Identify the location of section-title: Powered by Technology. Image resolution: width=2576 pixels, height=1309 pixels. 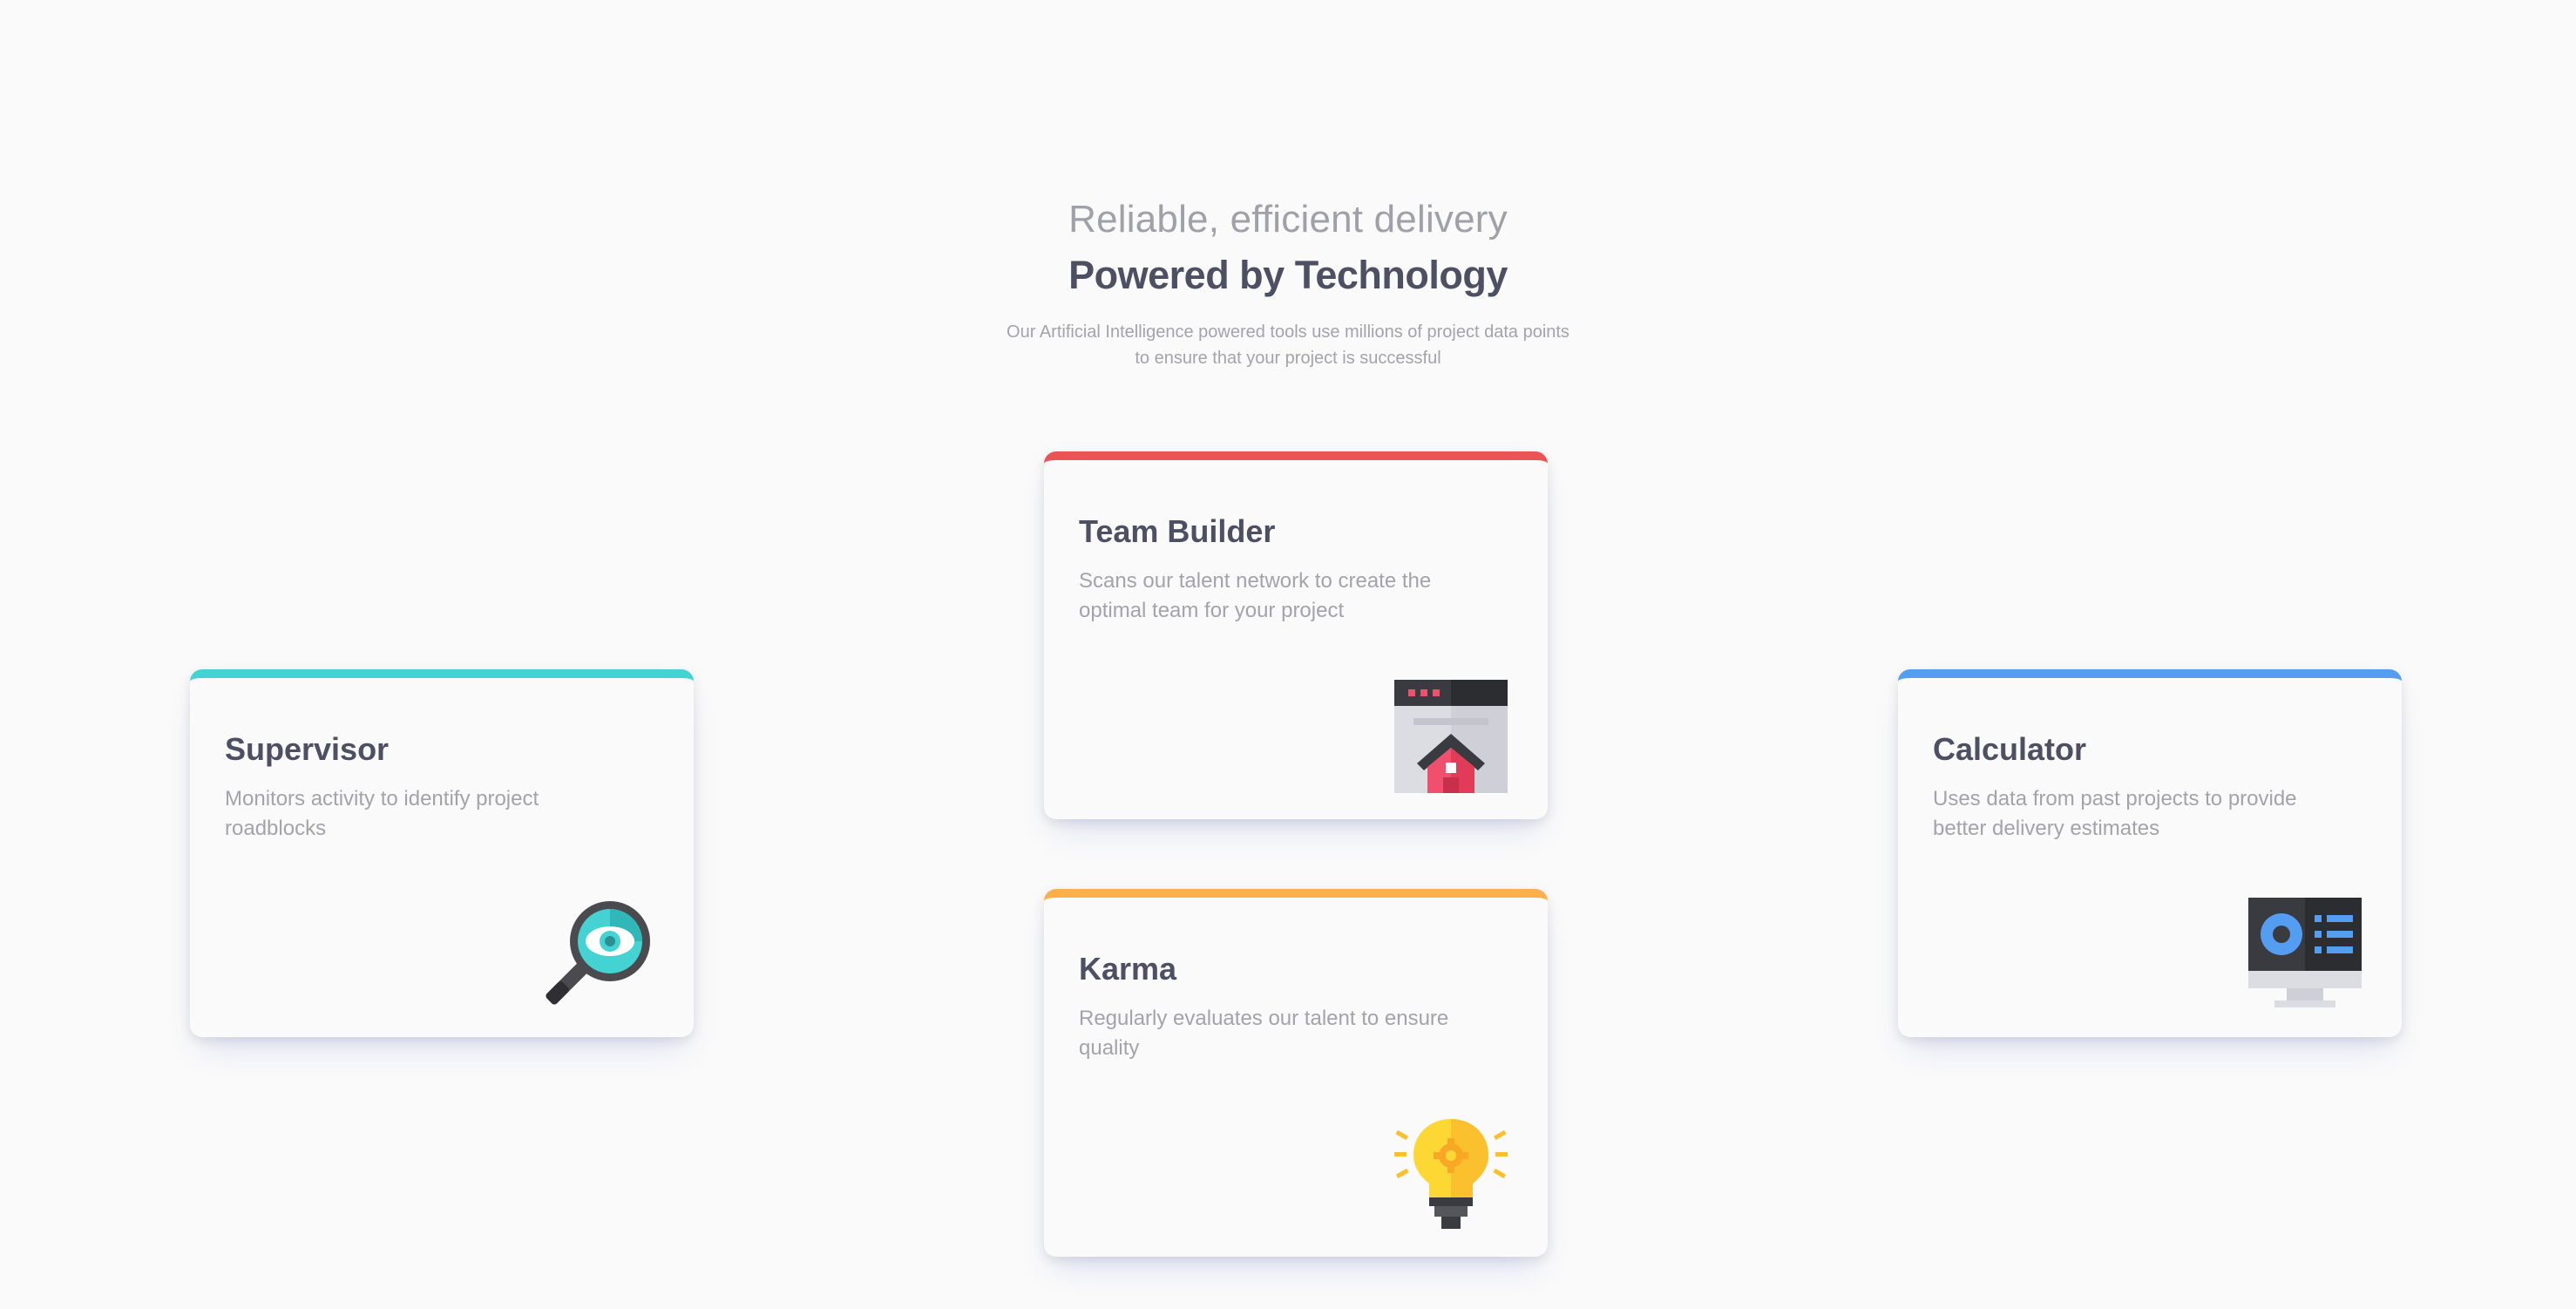
(1288, 275).